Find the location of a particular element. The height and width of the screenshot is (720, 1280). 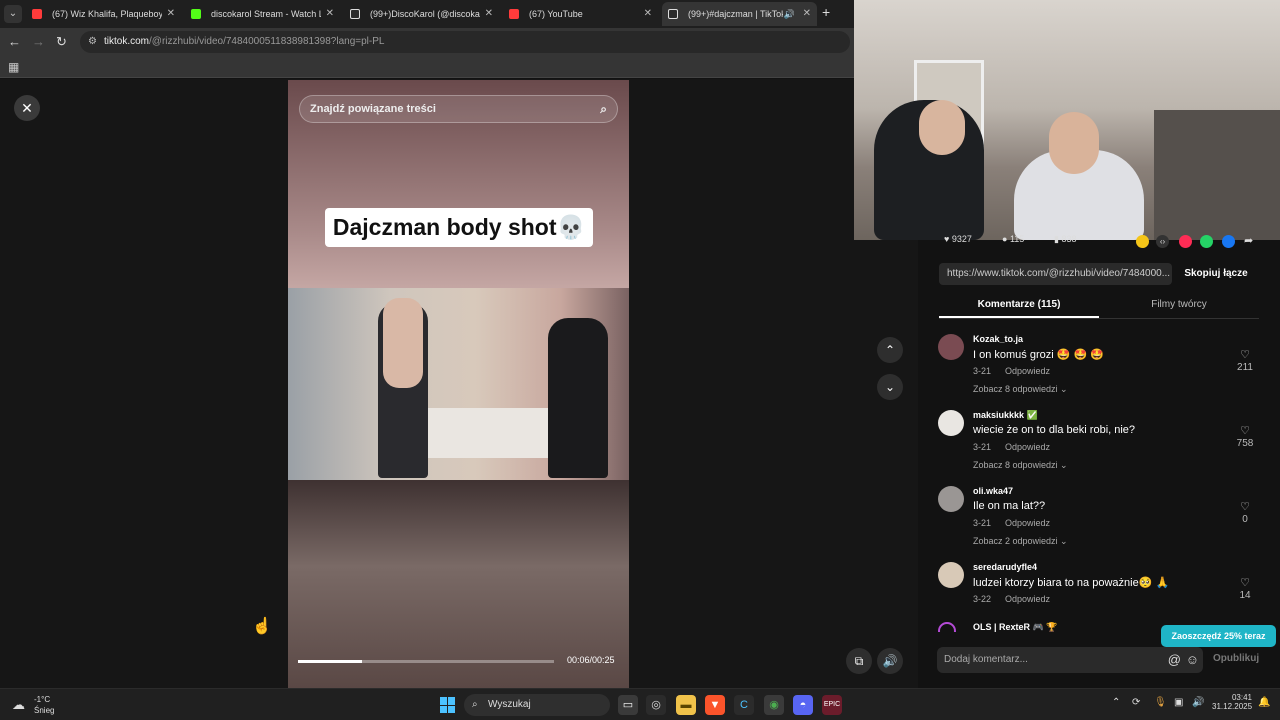

volume-button: 🔊 is located at coordinates (890, 661).